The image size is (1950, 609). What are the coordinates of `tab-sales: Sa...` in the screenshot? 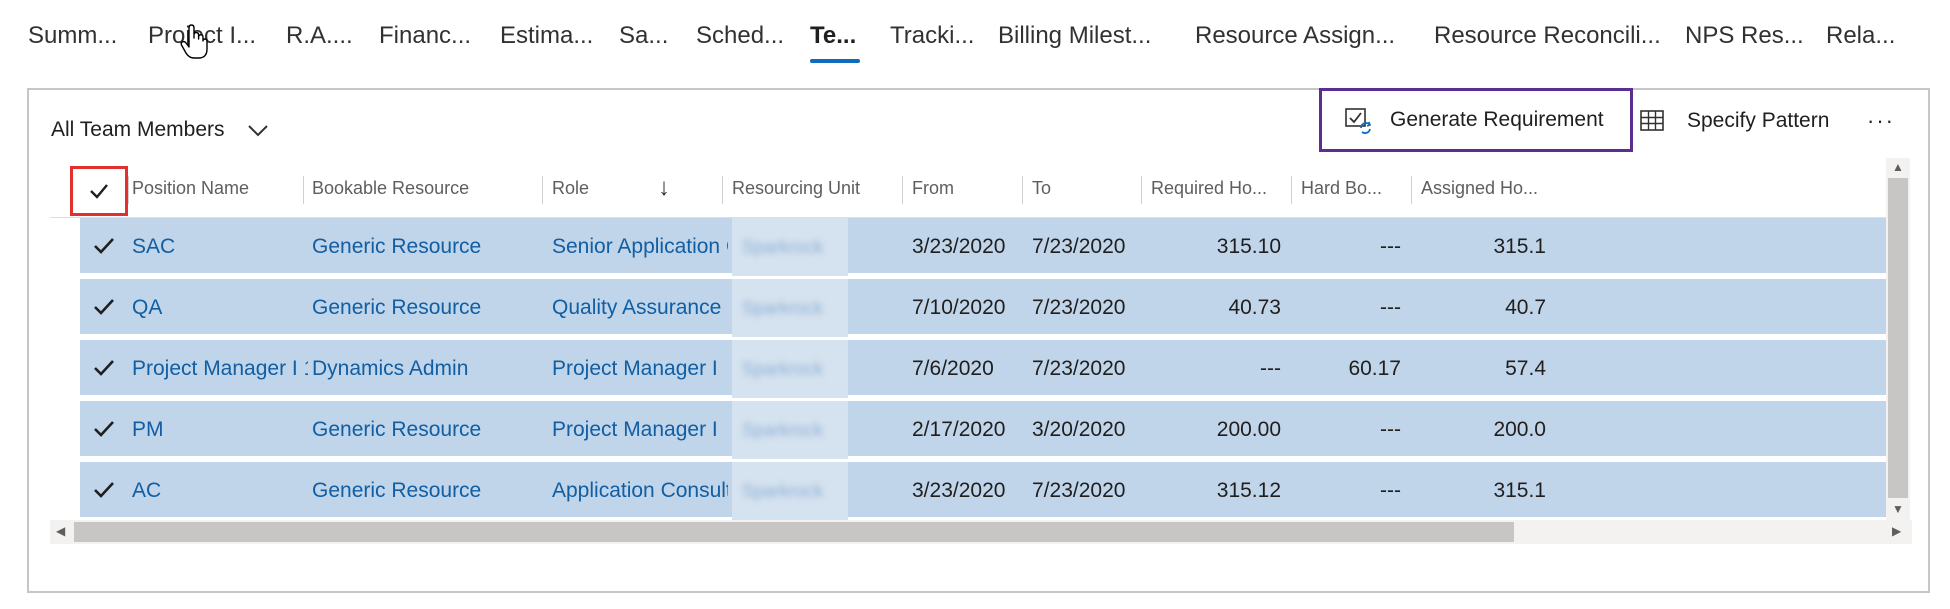 It's located at (643, 40).